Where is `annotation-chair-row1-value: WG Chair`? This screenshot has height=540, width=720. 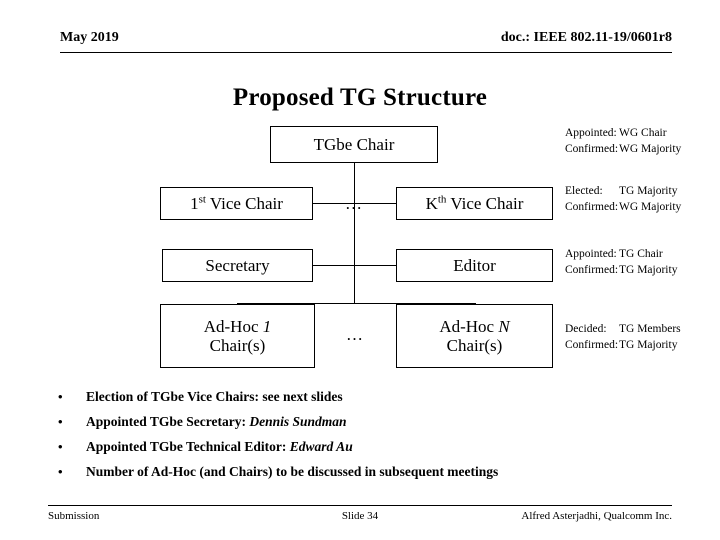
annotation-chair-row1-value: WG Chair is located at coordinates (643, 133).